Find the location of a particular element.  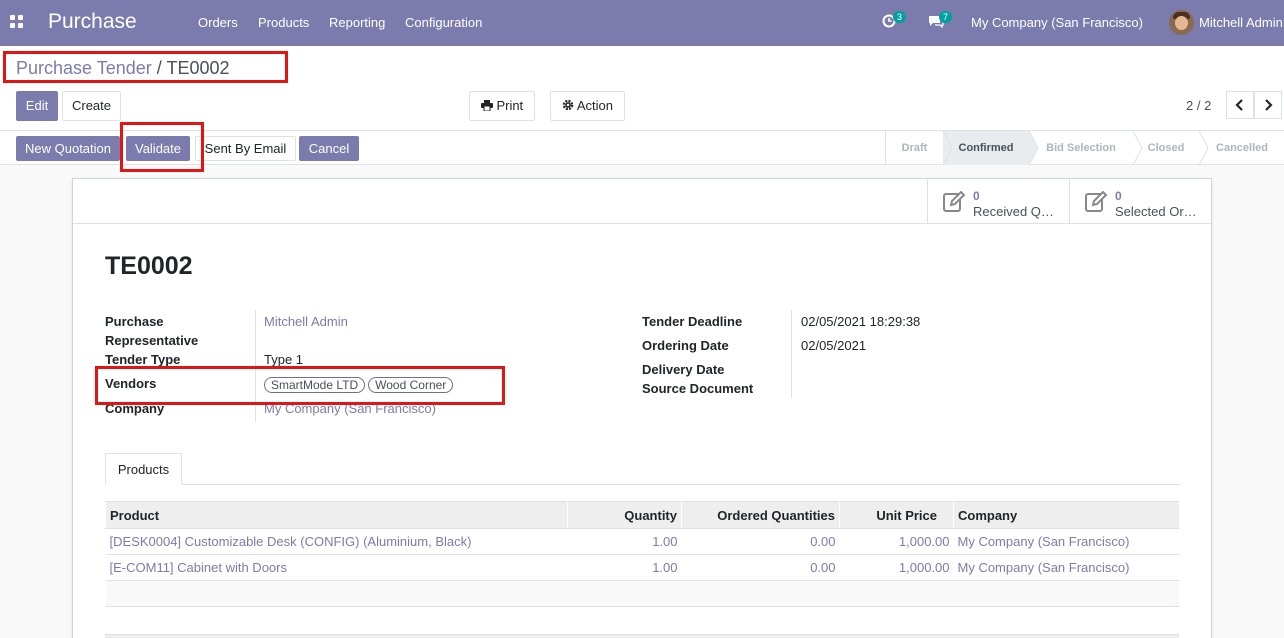

pager-next is located at coordinates (1268, 105).